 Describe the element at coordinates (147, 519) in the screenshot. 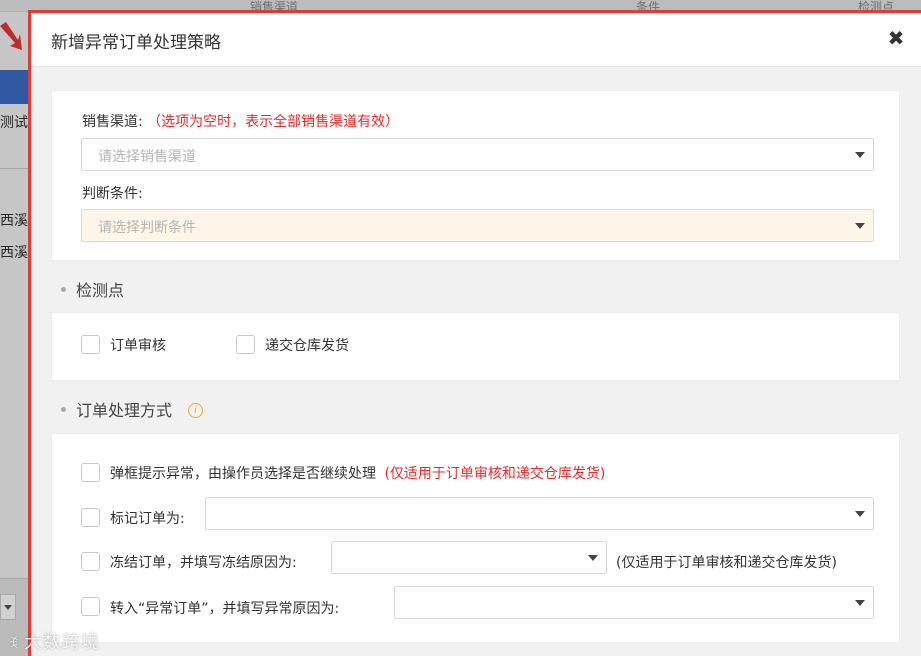

I see `mark-option-label: 标记订单为:` at that location.